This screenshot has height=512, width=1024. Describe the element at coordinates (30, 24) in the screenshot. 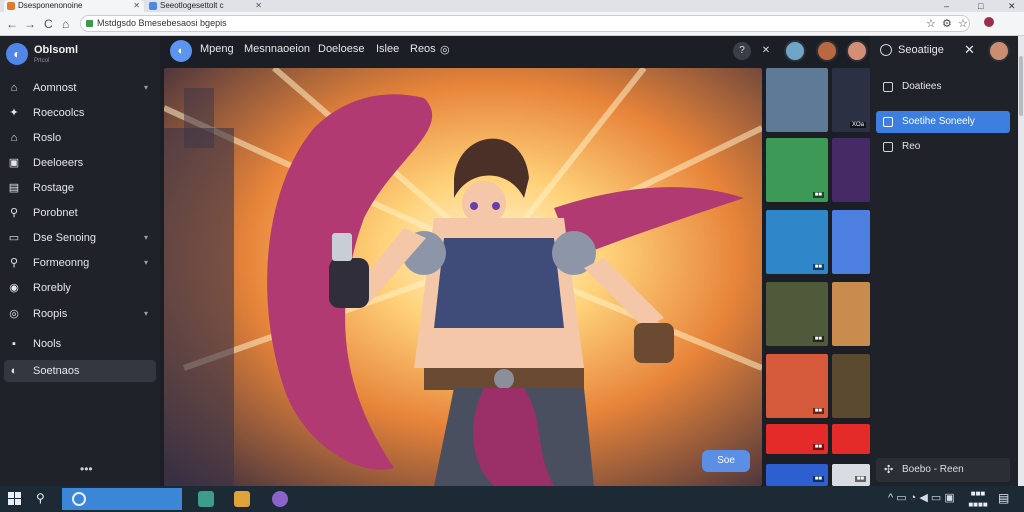

I see `forward-icon: →` at that location.